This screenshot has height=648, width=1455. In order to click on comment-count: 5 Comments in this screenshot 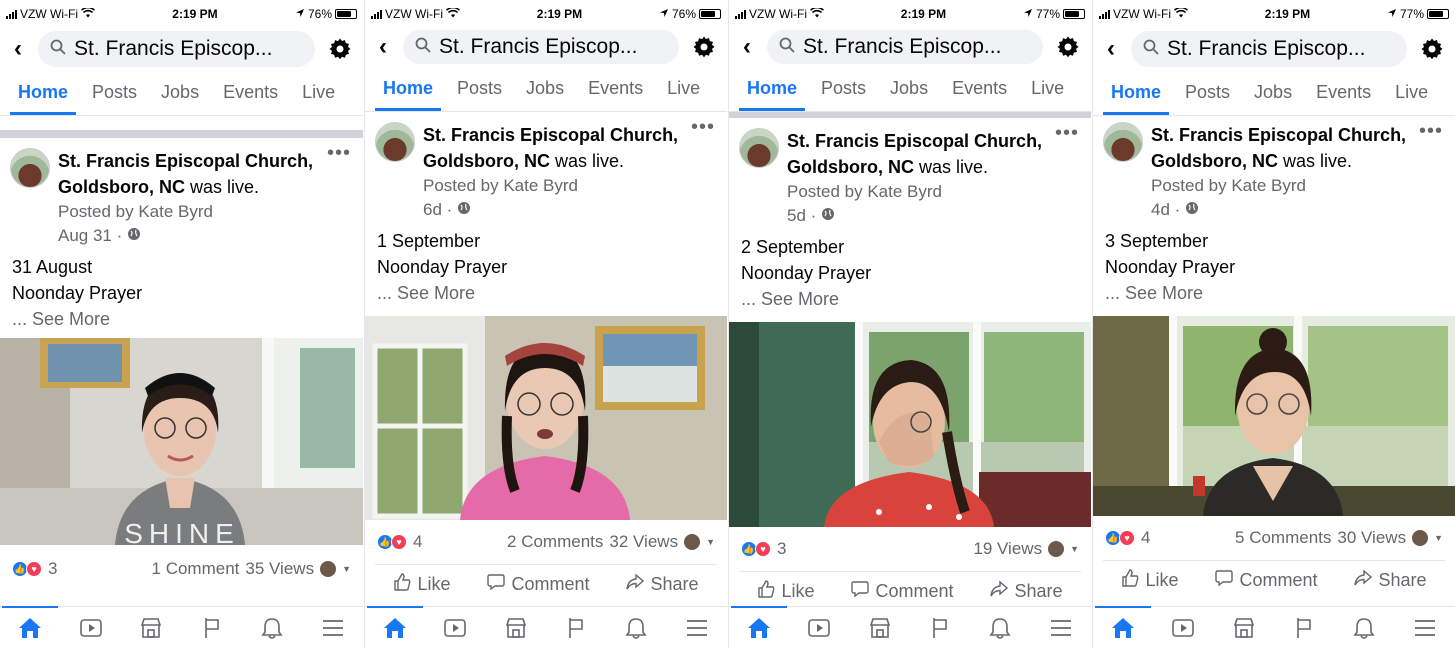, I will do `click(1283, 538)`.